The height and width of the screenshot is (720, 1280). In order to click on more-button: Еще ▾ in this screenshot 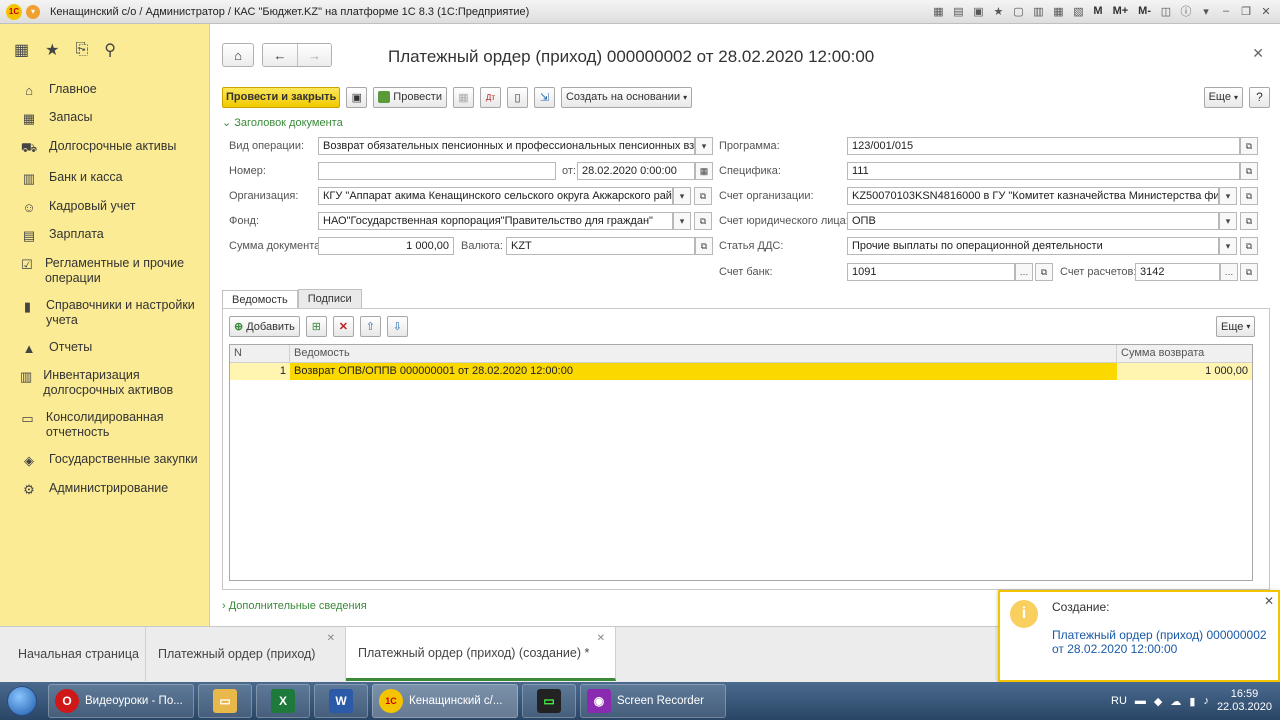, I will do `click(1223, 97)`.